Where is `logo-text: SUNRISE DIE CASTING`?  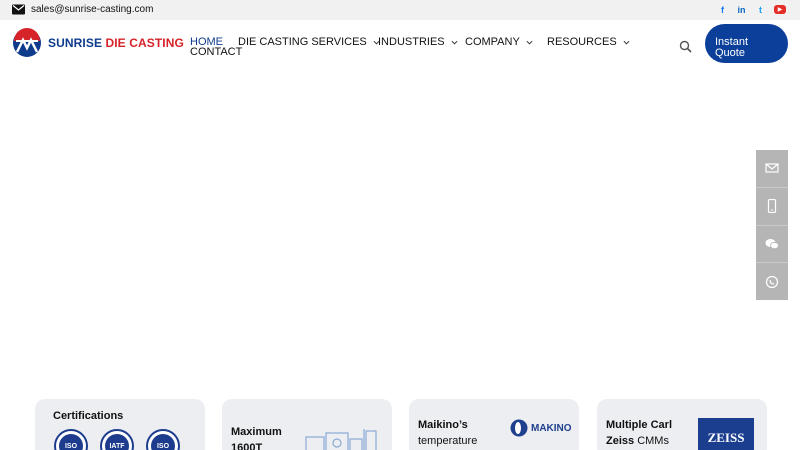 logo-text: SUNRISE DIE CASTING is located at coordinates (116, 43).